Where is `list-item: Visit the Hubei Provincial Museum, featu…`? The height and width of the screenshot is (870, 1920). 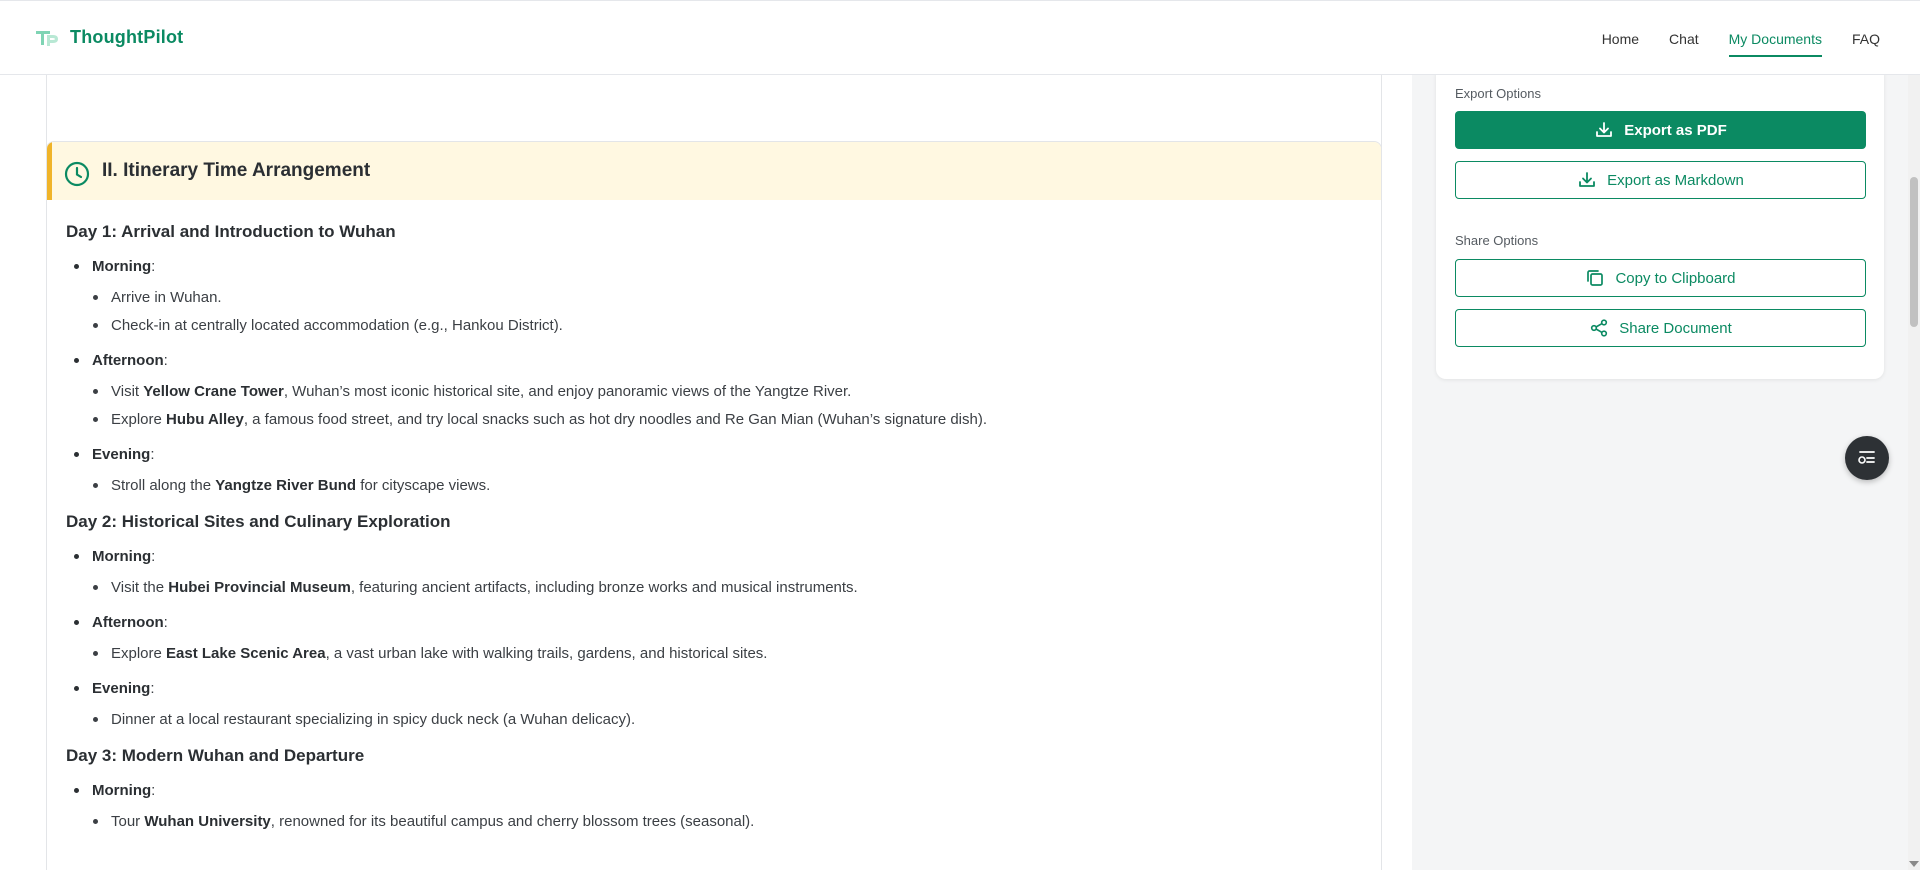
list-item: Visit the Hubei Provincial Museum, featu… is located at coordinates (727, 587).